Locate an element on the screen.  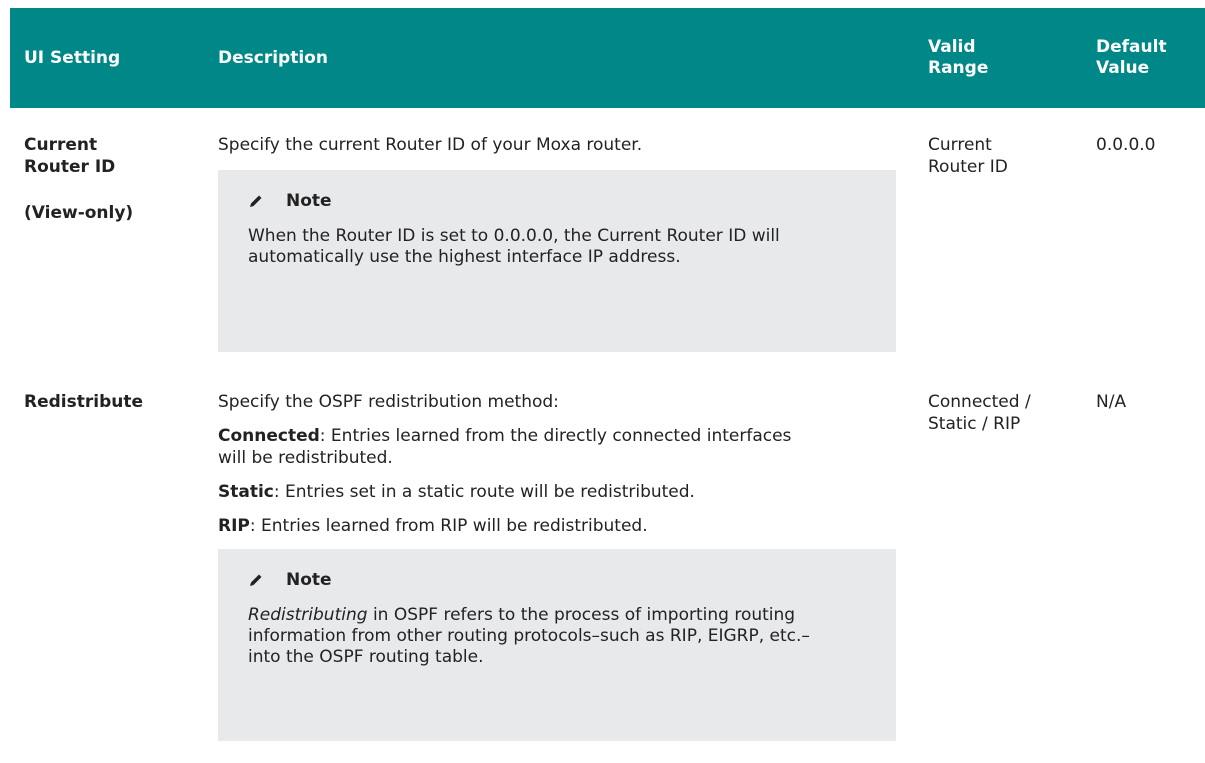
setting-name: Current Router ID is located at coordinates (70, 156).